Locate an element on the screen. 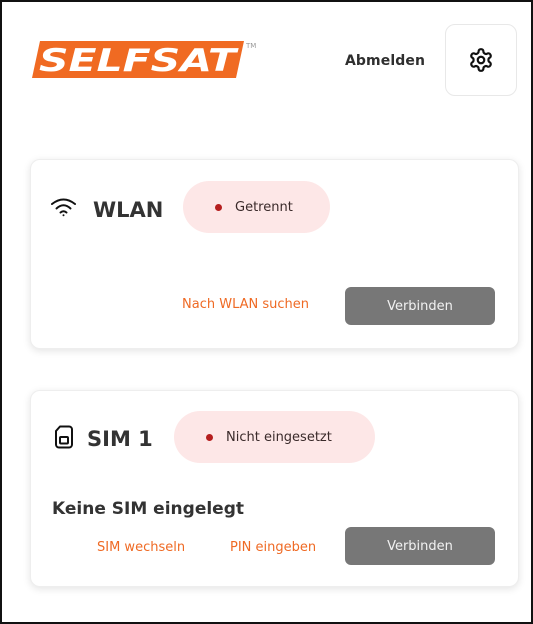 This screenshot has width=533, height=624. sim-title: SIM 1 is located at coordinates (120, 439).